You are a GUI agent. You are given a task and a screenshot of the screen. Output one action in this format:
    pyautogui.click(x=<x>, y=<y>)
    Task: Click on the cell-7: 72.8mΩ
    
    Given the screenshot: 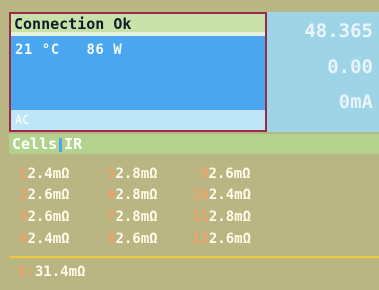 What is the action you would take?
    pyautogui.click(x=132, y=217)
    